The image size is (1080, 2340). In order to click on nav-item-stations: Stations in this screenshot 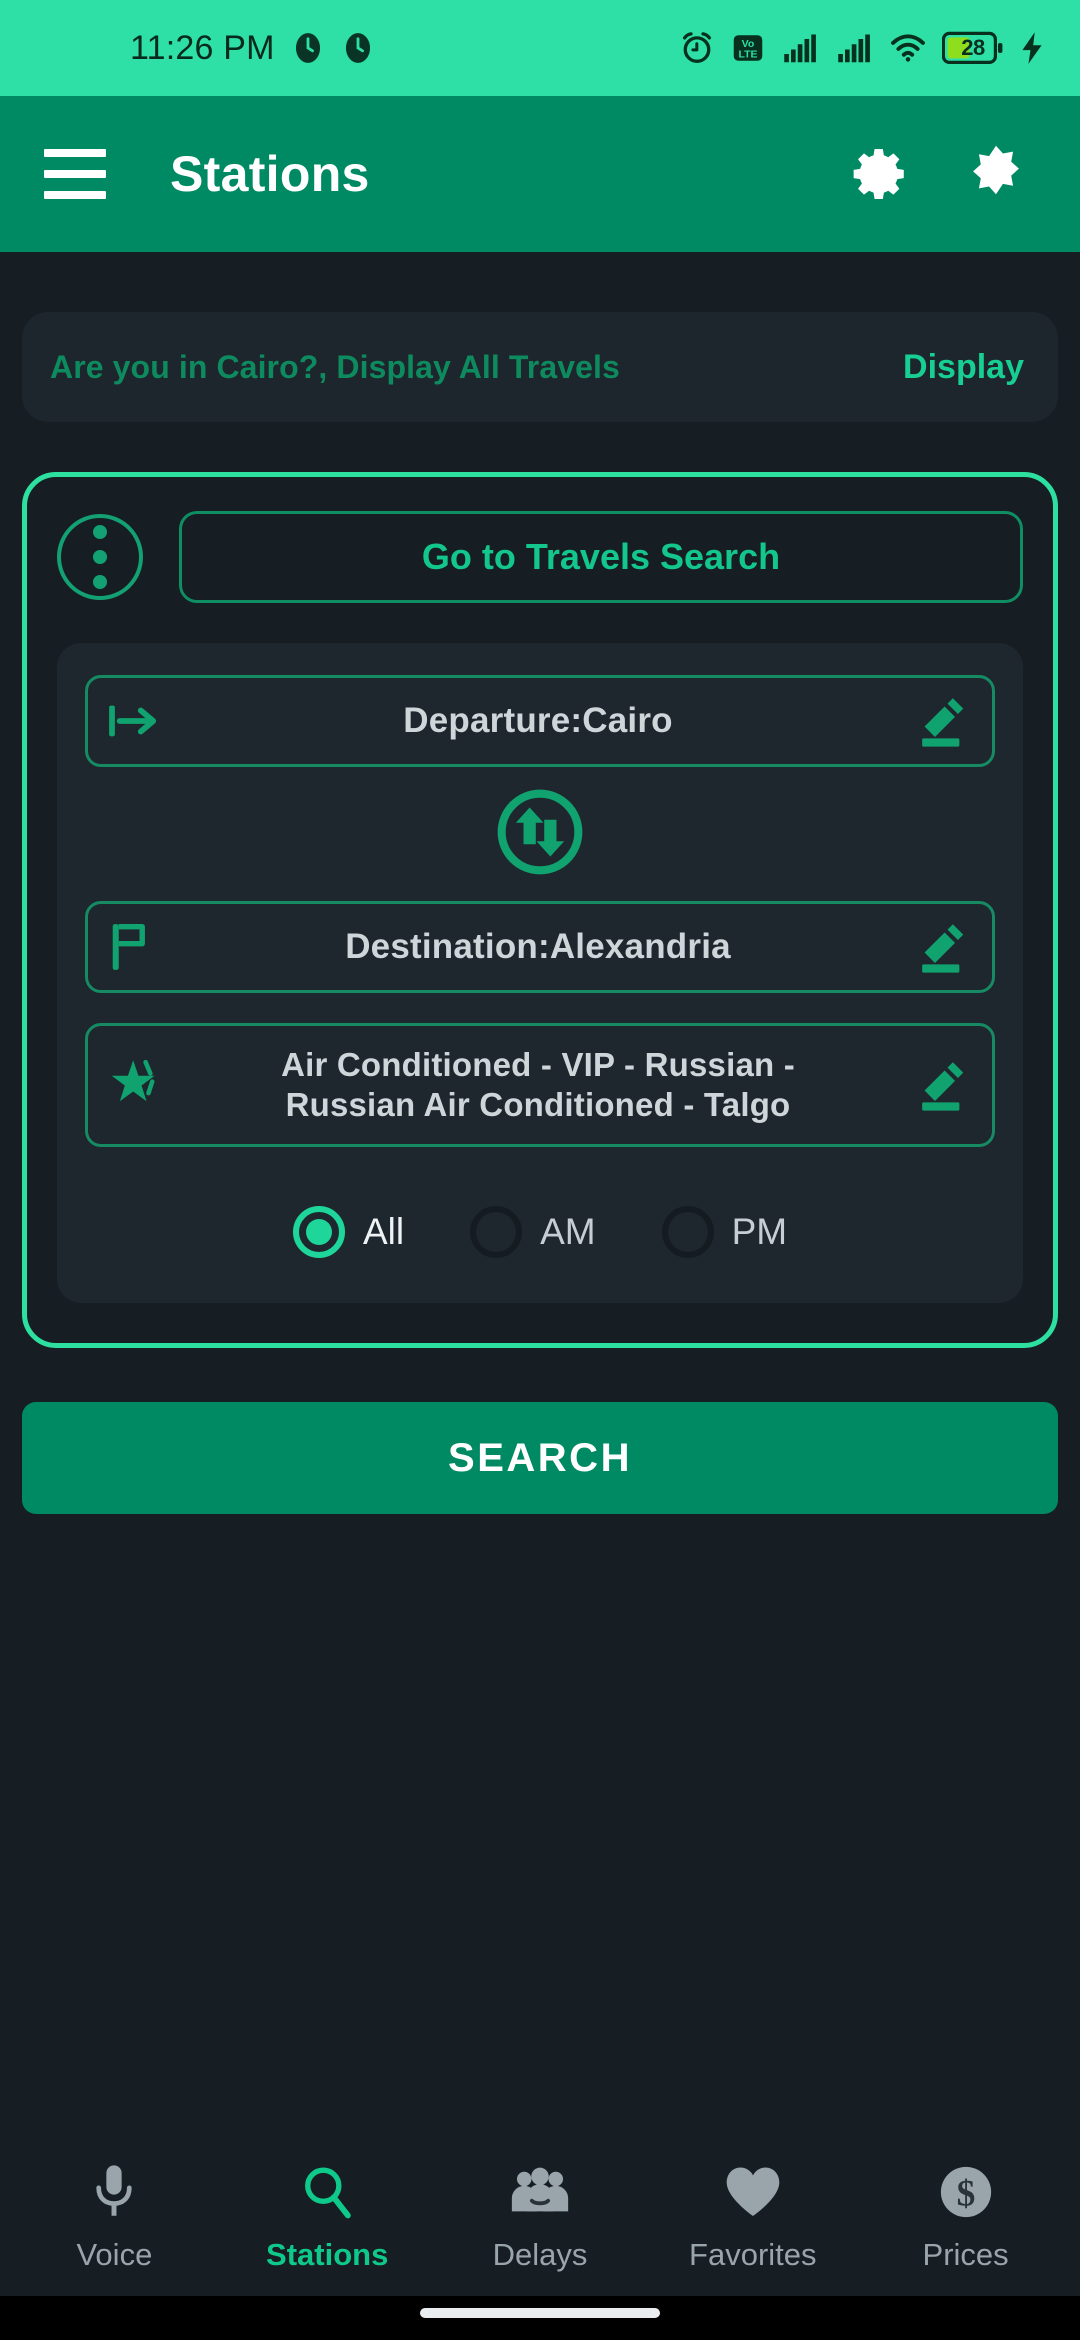, I will do `click(327, 2216)`.